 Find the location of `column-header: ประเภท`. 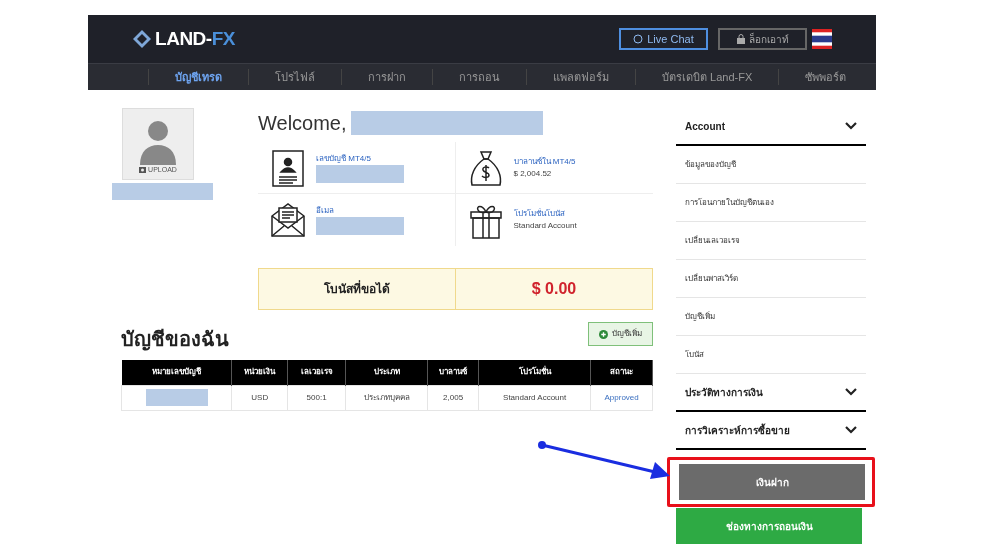

column-header: ประเภท is located at coordinates (386, 372).